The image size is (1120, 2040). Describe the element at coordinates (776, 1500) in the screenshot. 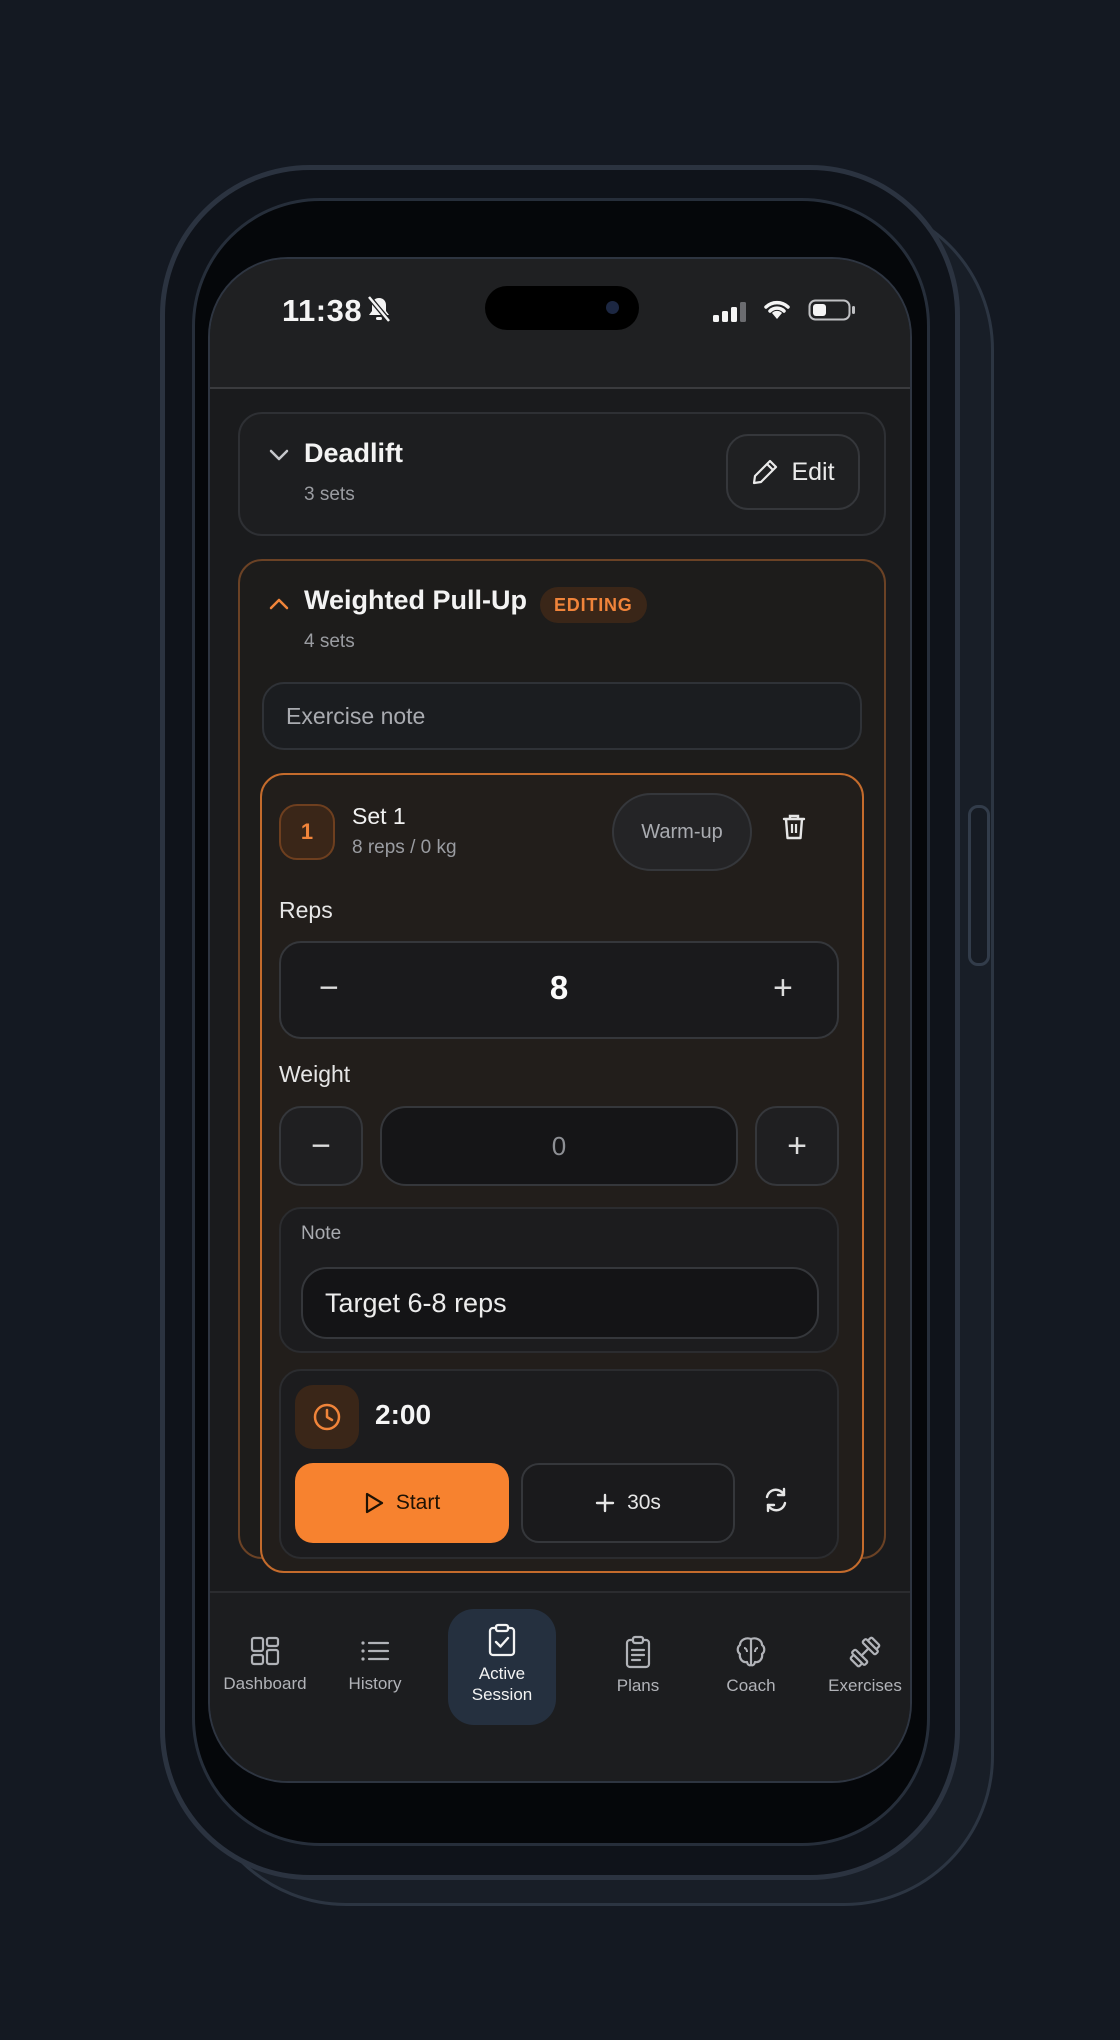

I see `reset-timer-icon` at that location.